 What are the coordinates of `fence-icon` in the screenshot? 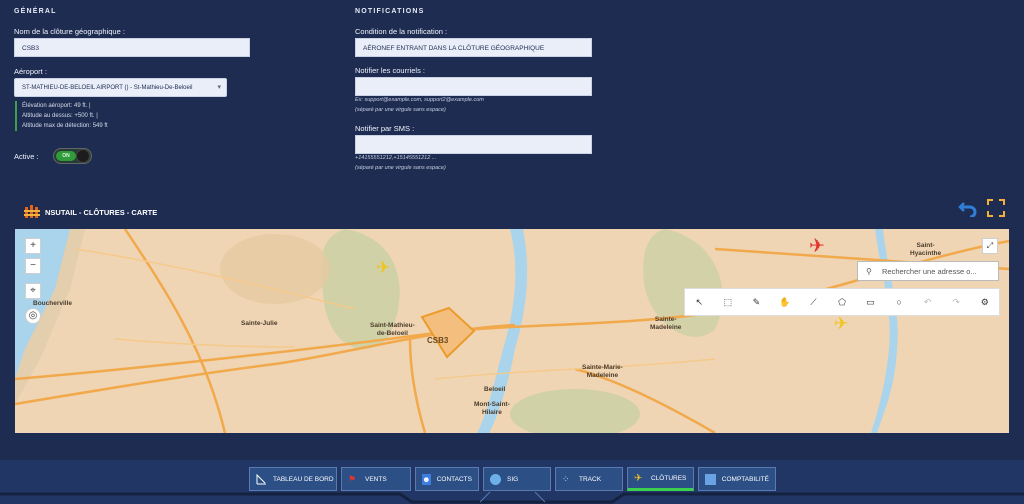 It's located at (33, 211).